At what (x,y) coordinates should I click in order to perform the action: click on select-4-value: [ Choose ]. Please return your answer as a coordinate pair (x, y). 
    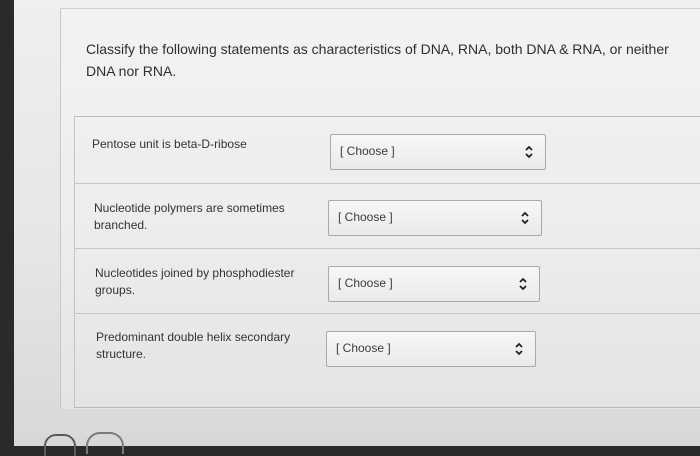
    Looking at the image, I should click on (363, 348).